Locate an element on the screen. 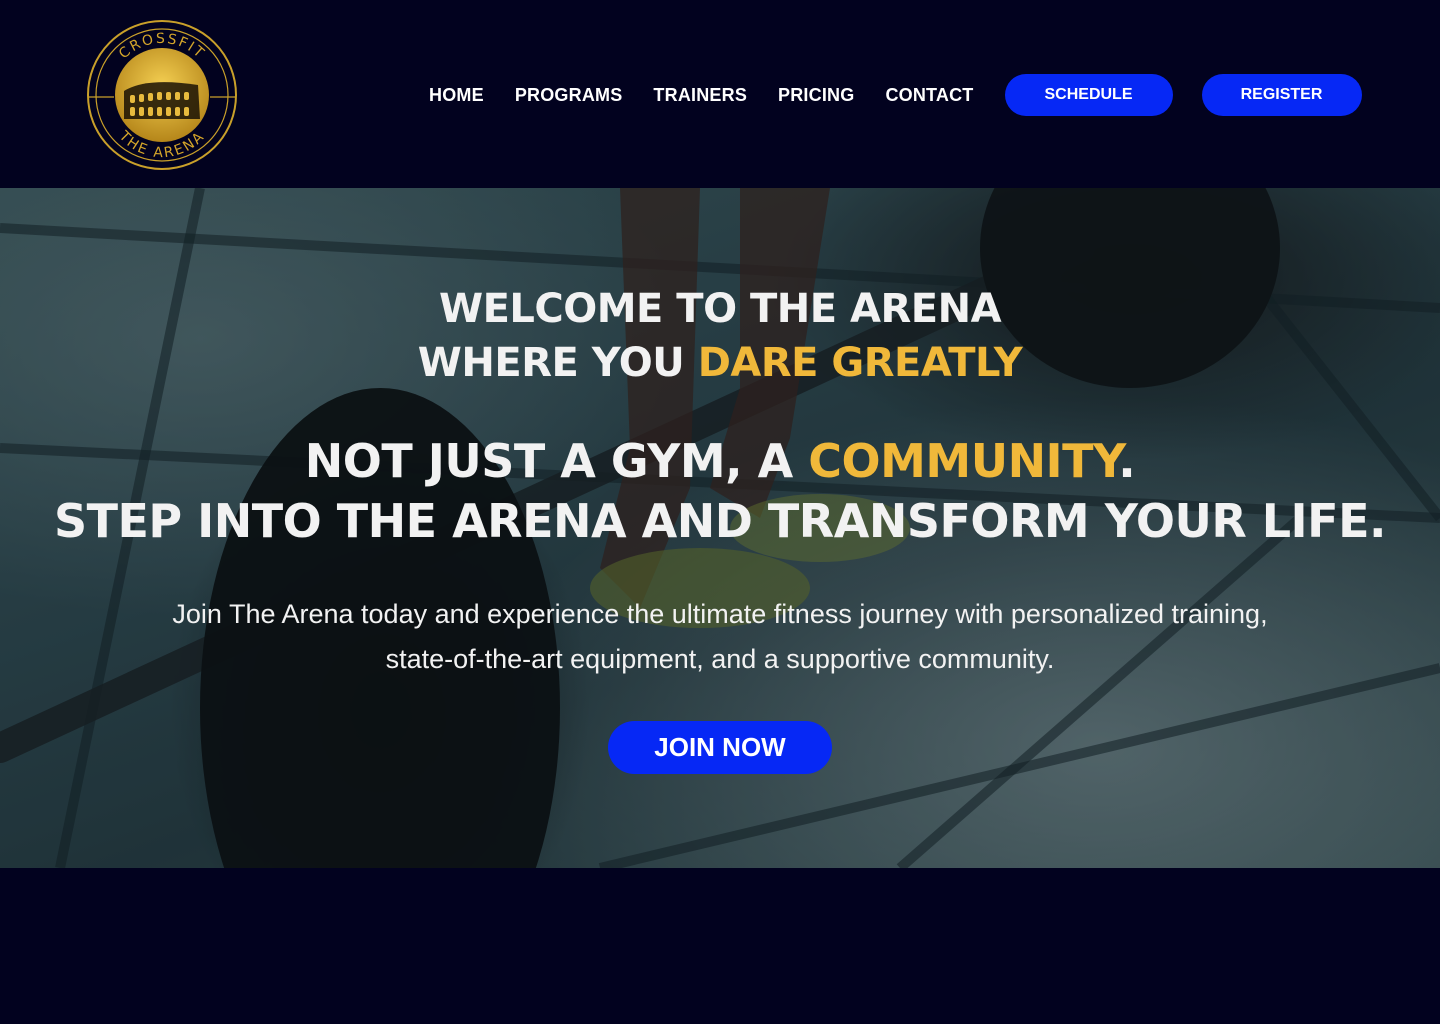 The image size is (1440, 1024). crossfit-arena-logo: CROSSFIT THE ARENA is located at coordinates (162, 95).